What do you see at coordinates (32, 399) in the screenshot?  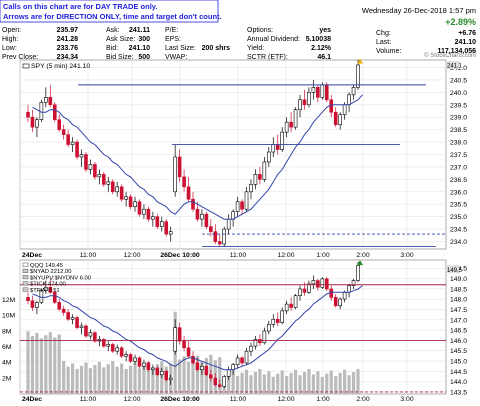 I see `x-tick-label: 24Dec` at bounding box center [32, 399].